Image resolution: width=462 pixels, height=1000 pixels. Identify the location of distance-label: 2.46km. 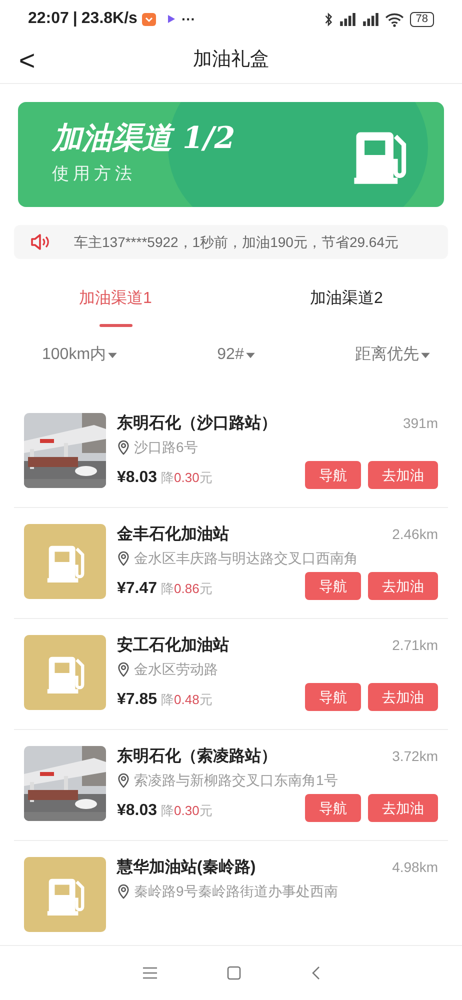
(415, 534).